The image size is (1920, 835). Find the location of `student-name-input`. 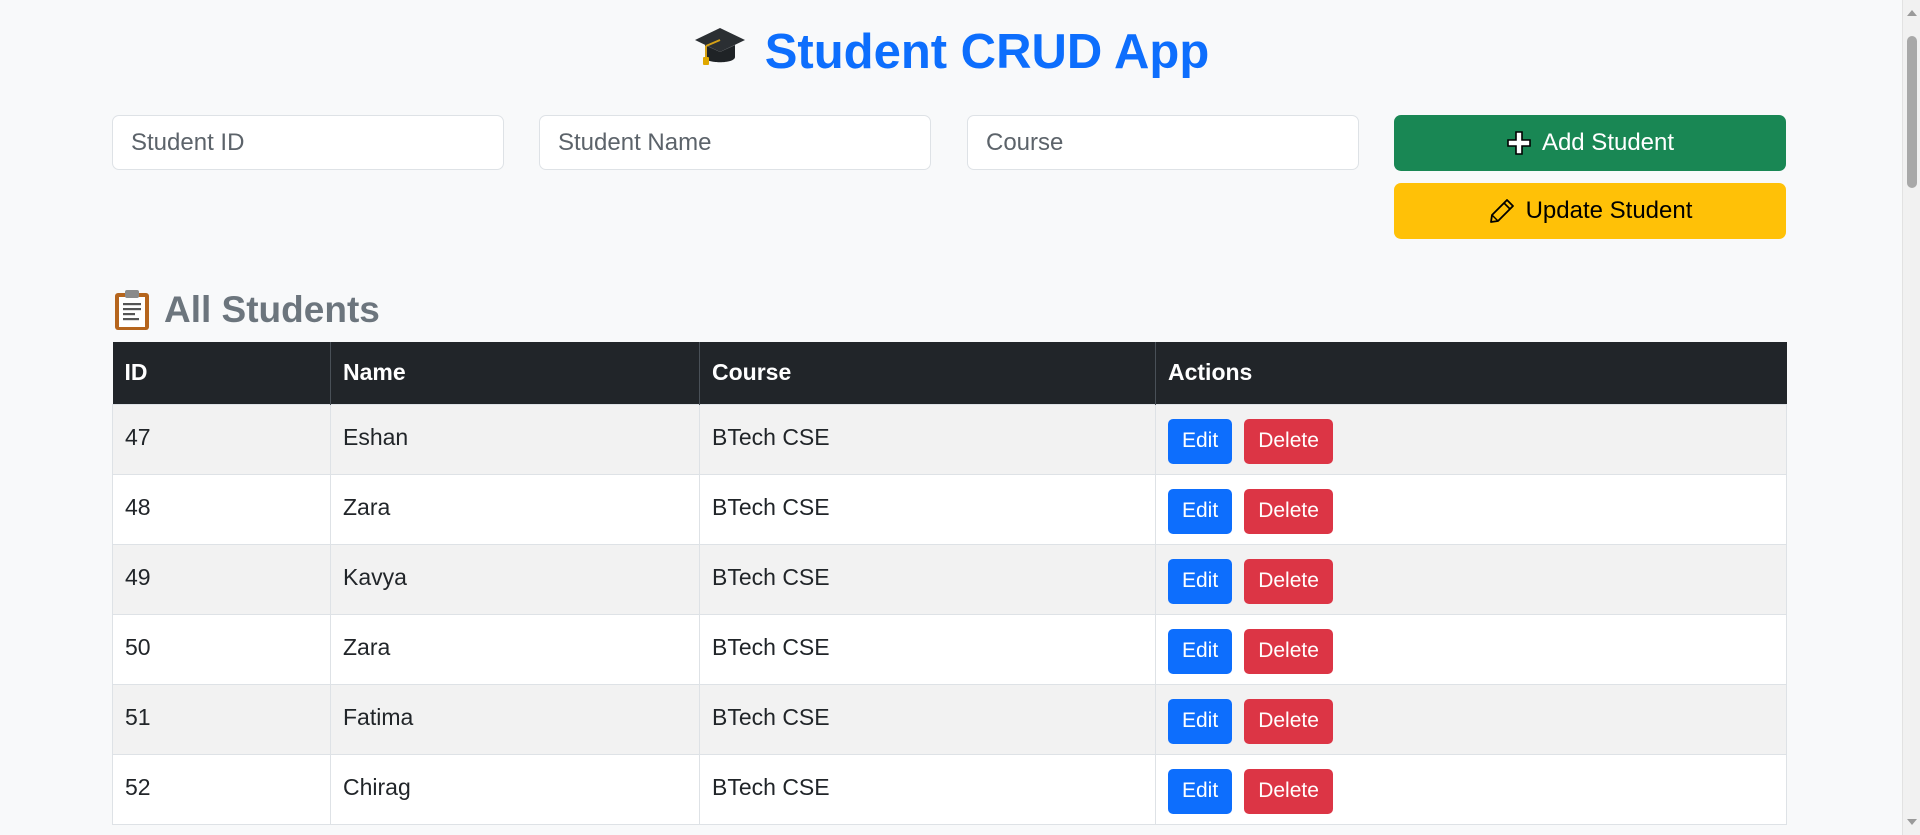

student-name-input is located at coordinates (735, 142).